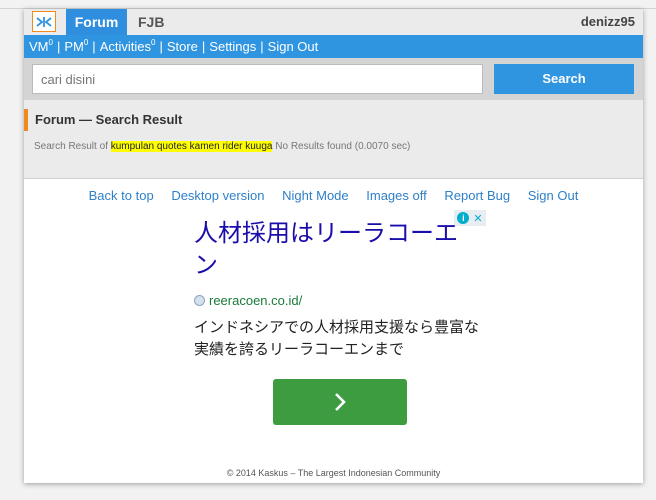  I want to click on ad-description: インドネシアでの人材採用支援なら豊富な実績を誇るリーラコーエンまで, so click(337, 338).